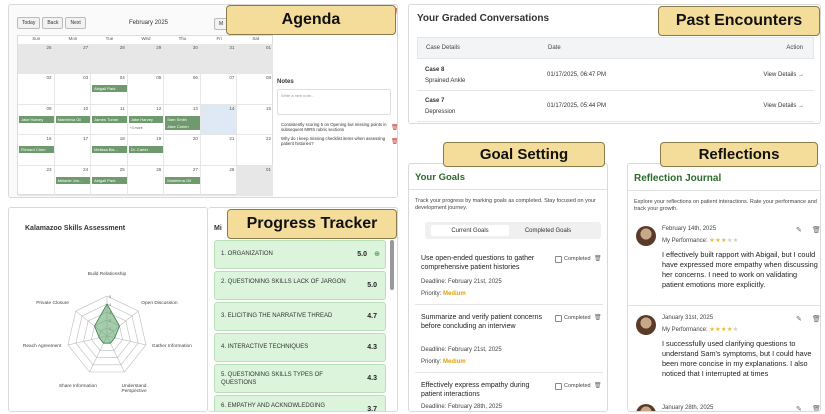  What do you see at coordinates (470, 230) in the screenshot?
I see `tab-current-goals: Current Goals` at bounding box center [470, 230].